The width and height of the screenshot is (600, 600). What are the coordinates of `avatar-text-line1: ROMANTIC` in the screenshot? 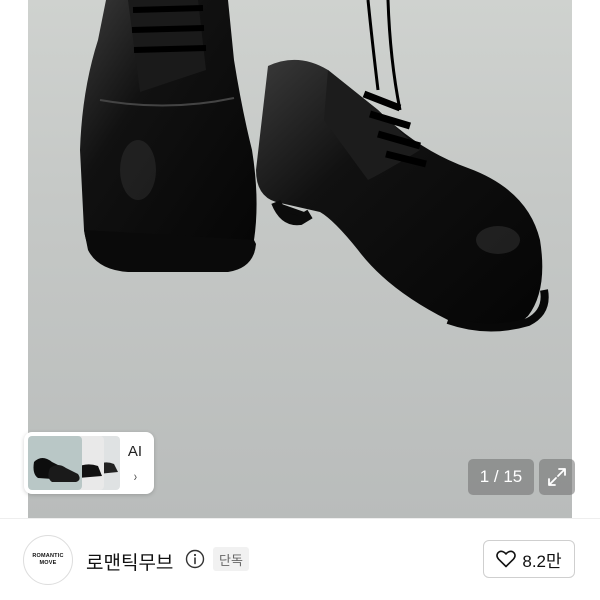 It's located at (48, 556).